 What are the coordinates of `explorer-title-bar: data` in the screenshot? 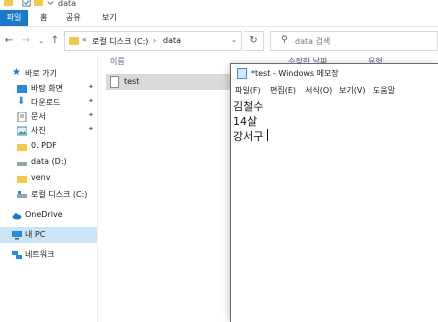 It's located at (219, 5).